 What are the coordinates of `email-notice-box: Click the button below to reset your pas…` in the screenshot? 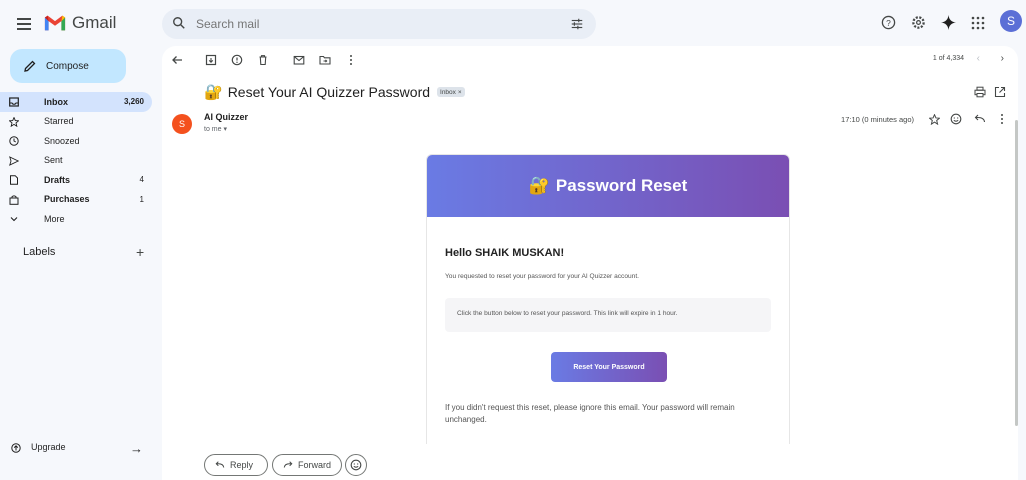 It's located at (608, 315).